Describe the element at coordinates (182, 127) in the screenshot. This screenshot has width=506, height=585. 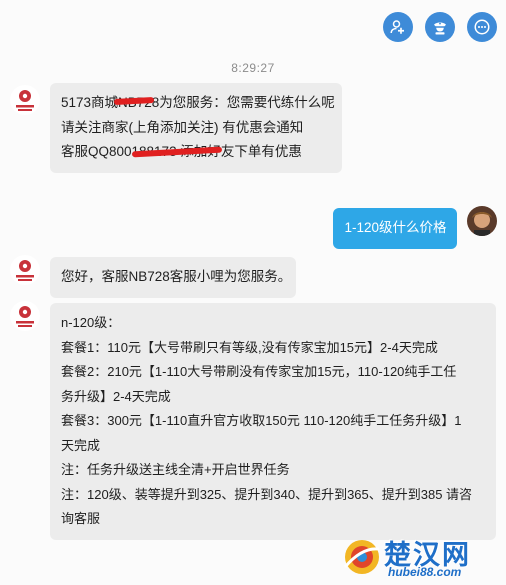
I see `message-line: 请关注商家(上角添加关注) 有优惠会通知` at that location.